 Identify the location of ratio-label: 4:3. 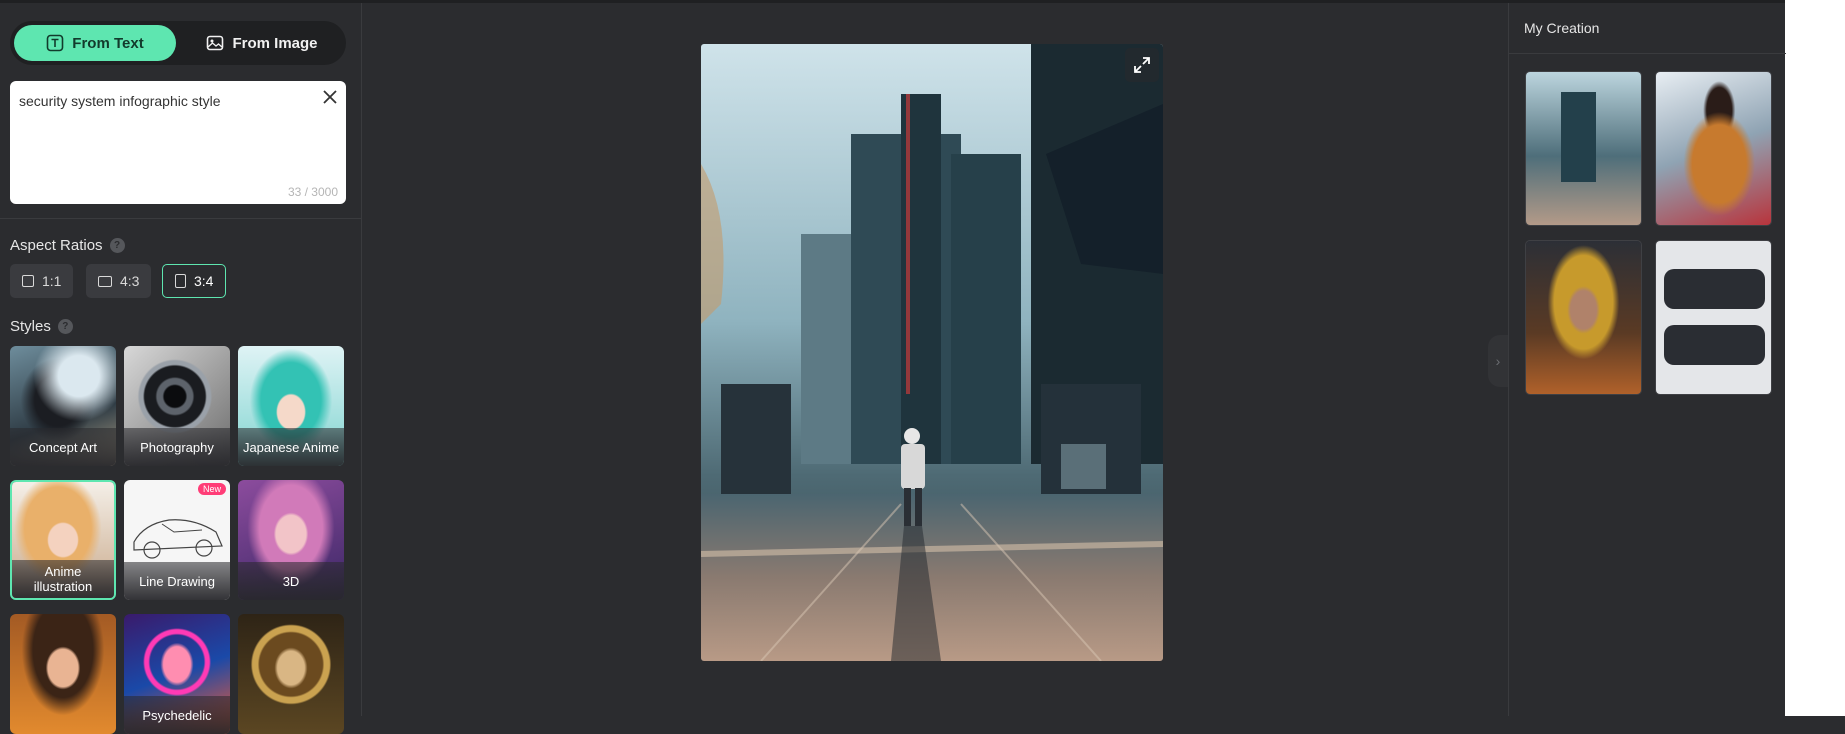
(130, 281).